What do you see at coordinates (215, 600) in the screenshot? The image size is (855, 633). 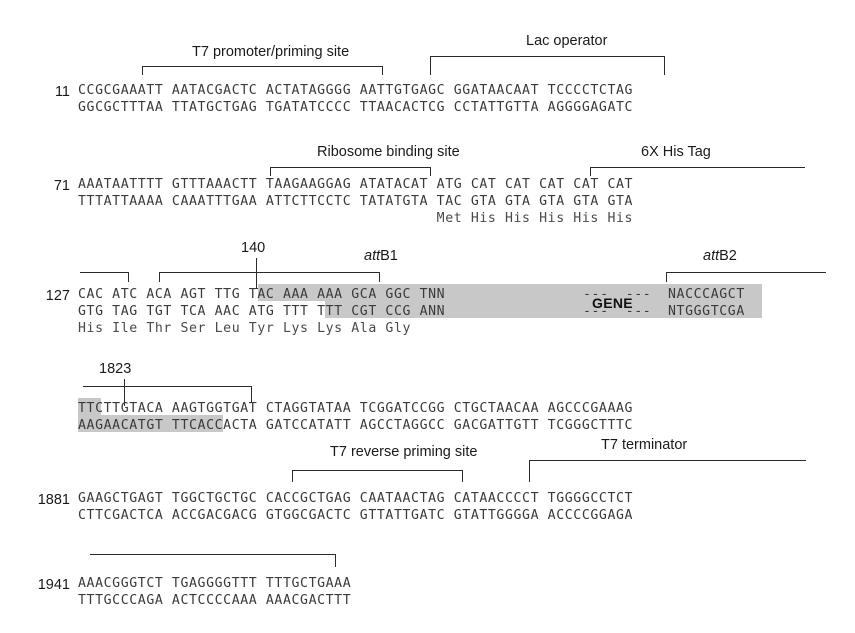 I see `bottom-strand: TTTGCCCAGA ACTCCCCAAA AAACGACTTT` at bounding box center [215, 600].